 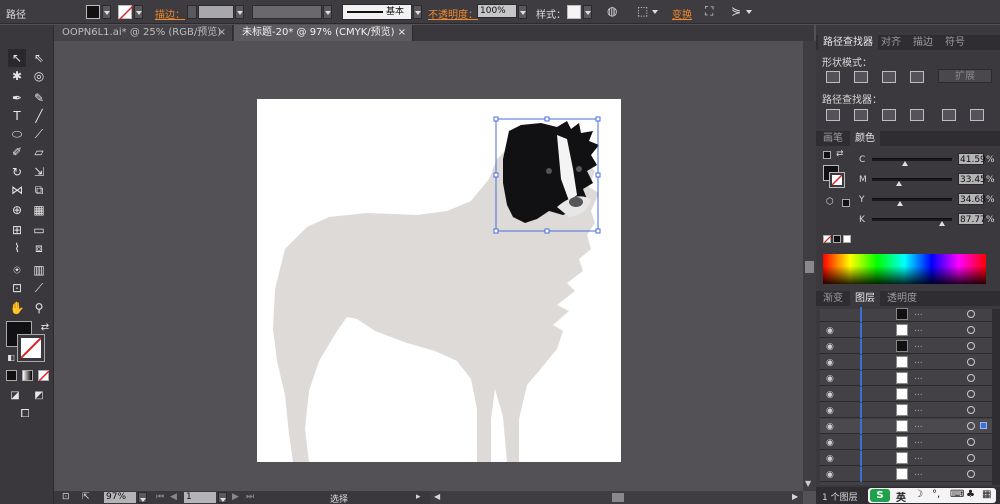 What do you see at coordinates (43, 375) in the screenshot?
I see `none-mode-button` at bounding box center [43, 375].